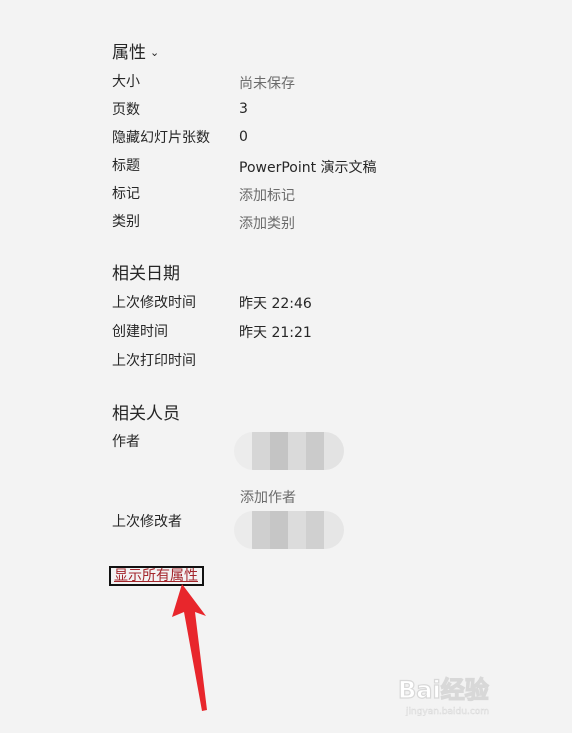 Image resolution: width=572 pixels, height=733 pixels. I want to click on hidden-slides-label: 隐藏幻灯片张数, so click(161, 138).